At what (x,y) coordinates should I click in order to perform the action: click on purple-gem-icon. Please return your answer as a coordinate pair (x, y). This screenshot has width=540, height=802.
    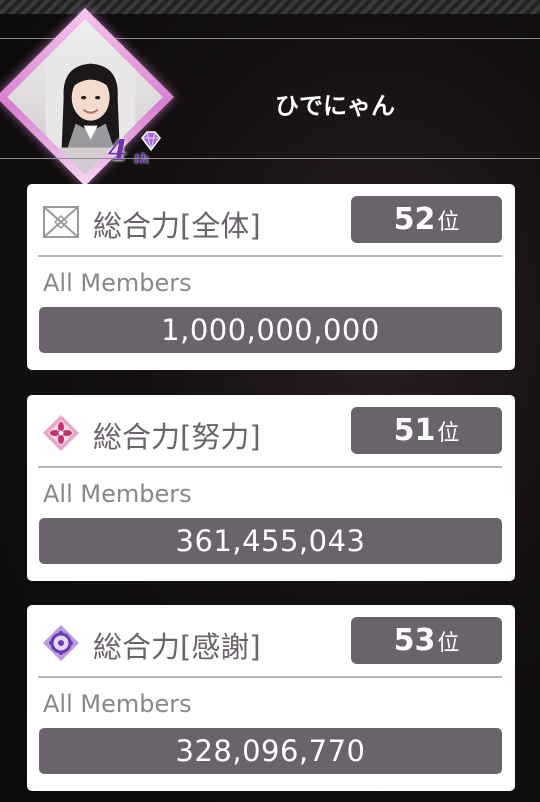
    Looking at the image, I should click on (151, 141).